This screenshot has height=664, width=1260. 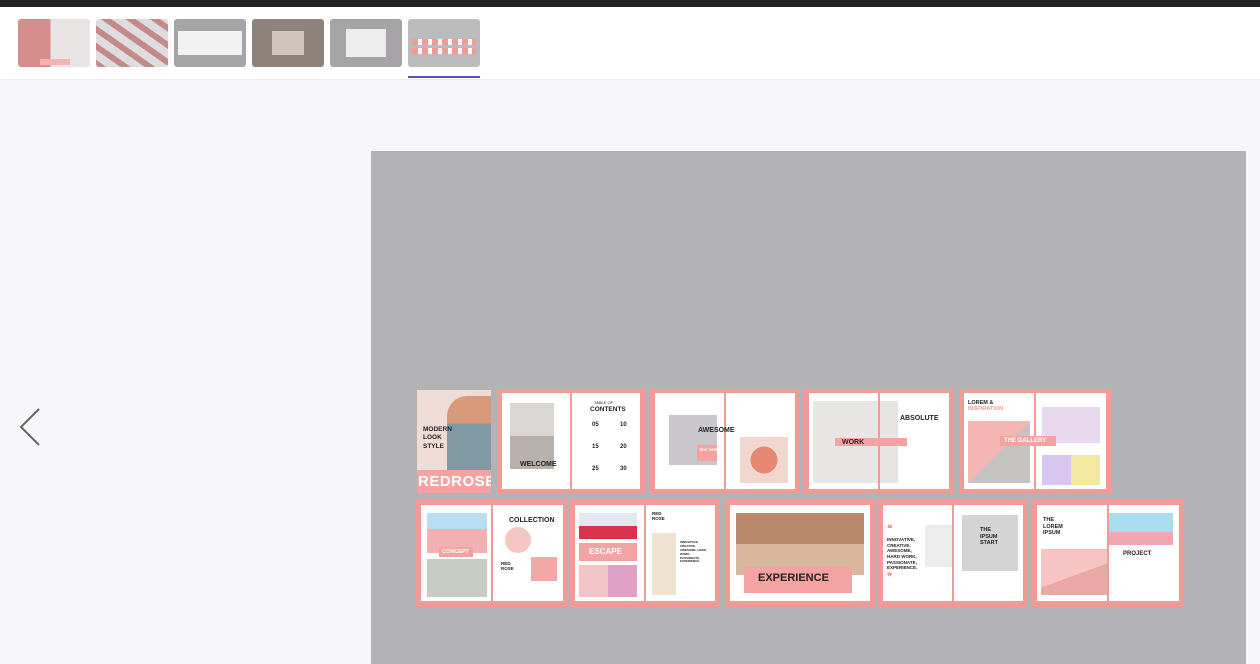 I want to click on concept-page: CONCEPT, so click(x=456, y=553).